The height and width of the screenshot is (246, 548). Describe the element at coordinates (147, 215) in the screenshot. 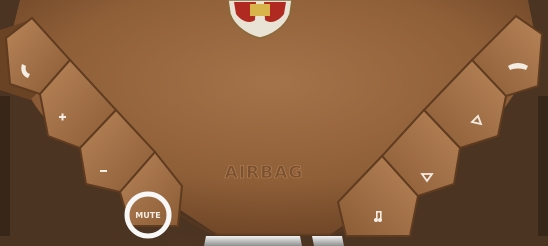

I see `mute-label: MUTE` at that location.